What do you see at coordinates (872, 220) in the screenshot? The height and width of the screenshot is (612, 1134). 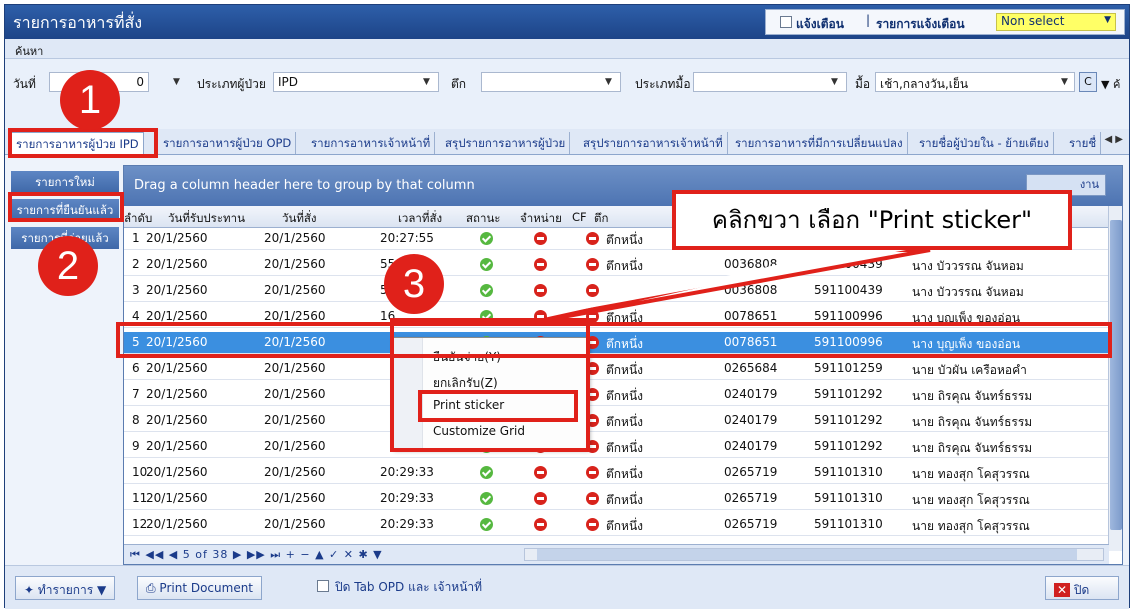 I see `annotation-callout: คลิกขวา เลือก "Print sticker"` at bounding box center [872, 220].